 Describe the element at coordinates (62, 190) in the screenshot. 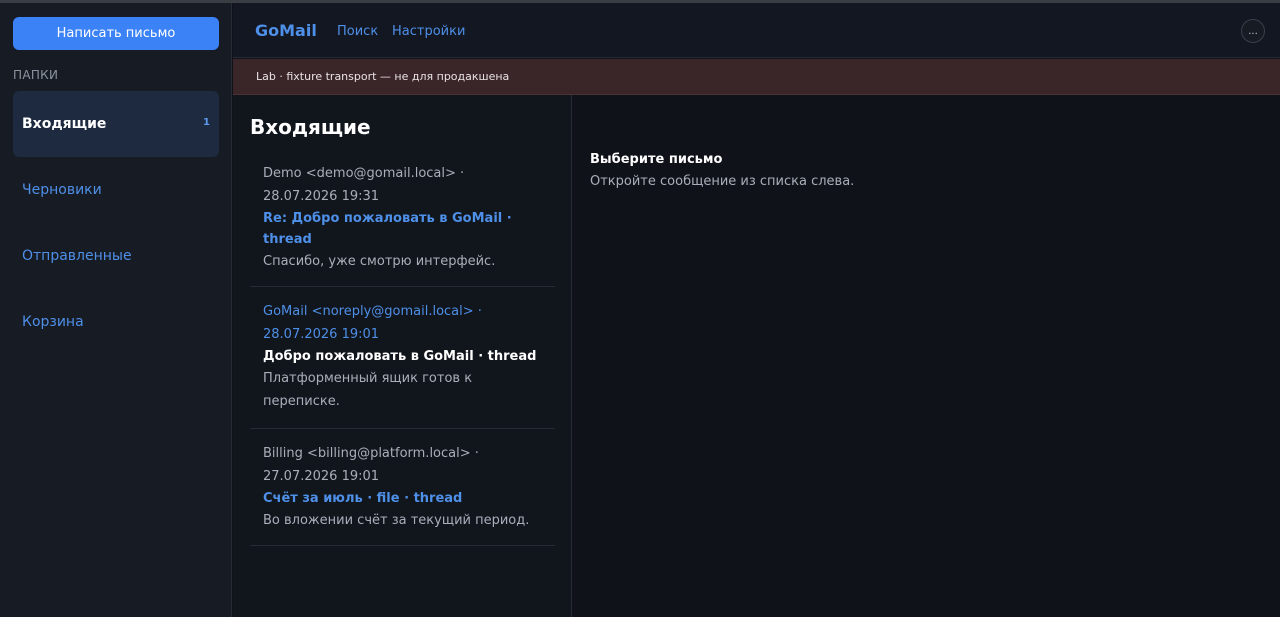

I see `sidebar-item-label: Черновики` at that location.